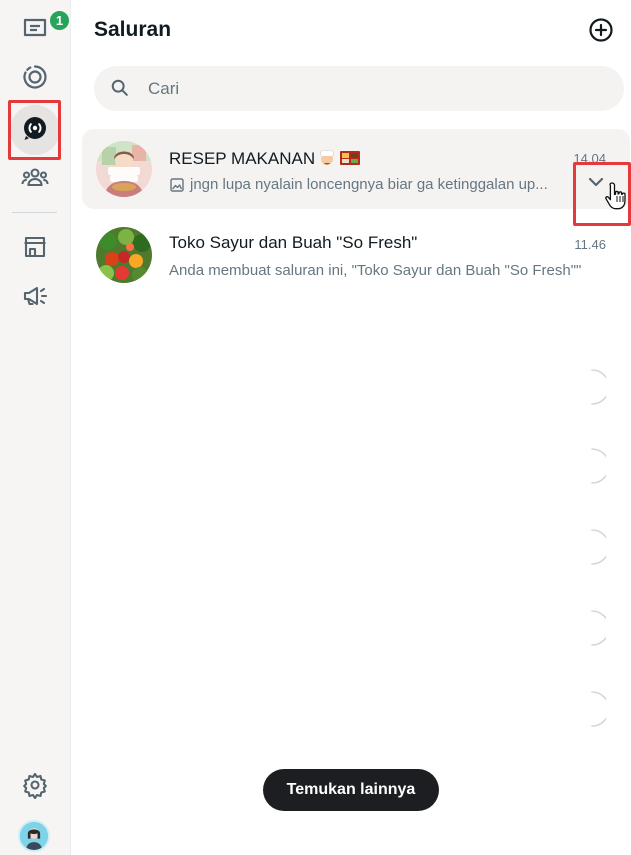 The width and height of the screenshot is (631, 855). Describe the element at coordinates (590, 244) in the screenshot. I see `channel-time: 11.46` at that location.